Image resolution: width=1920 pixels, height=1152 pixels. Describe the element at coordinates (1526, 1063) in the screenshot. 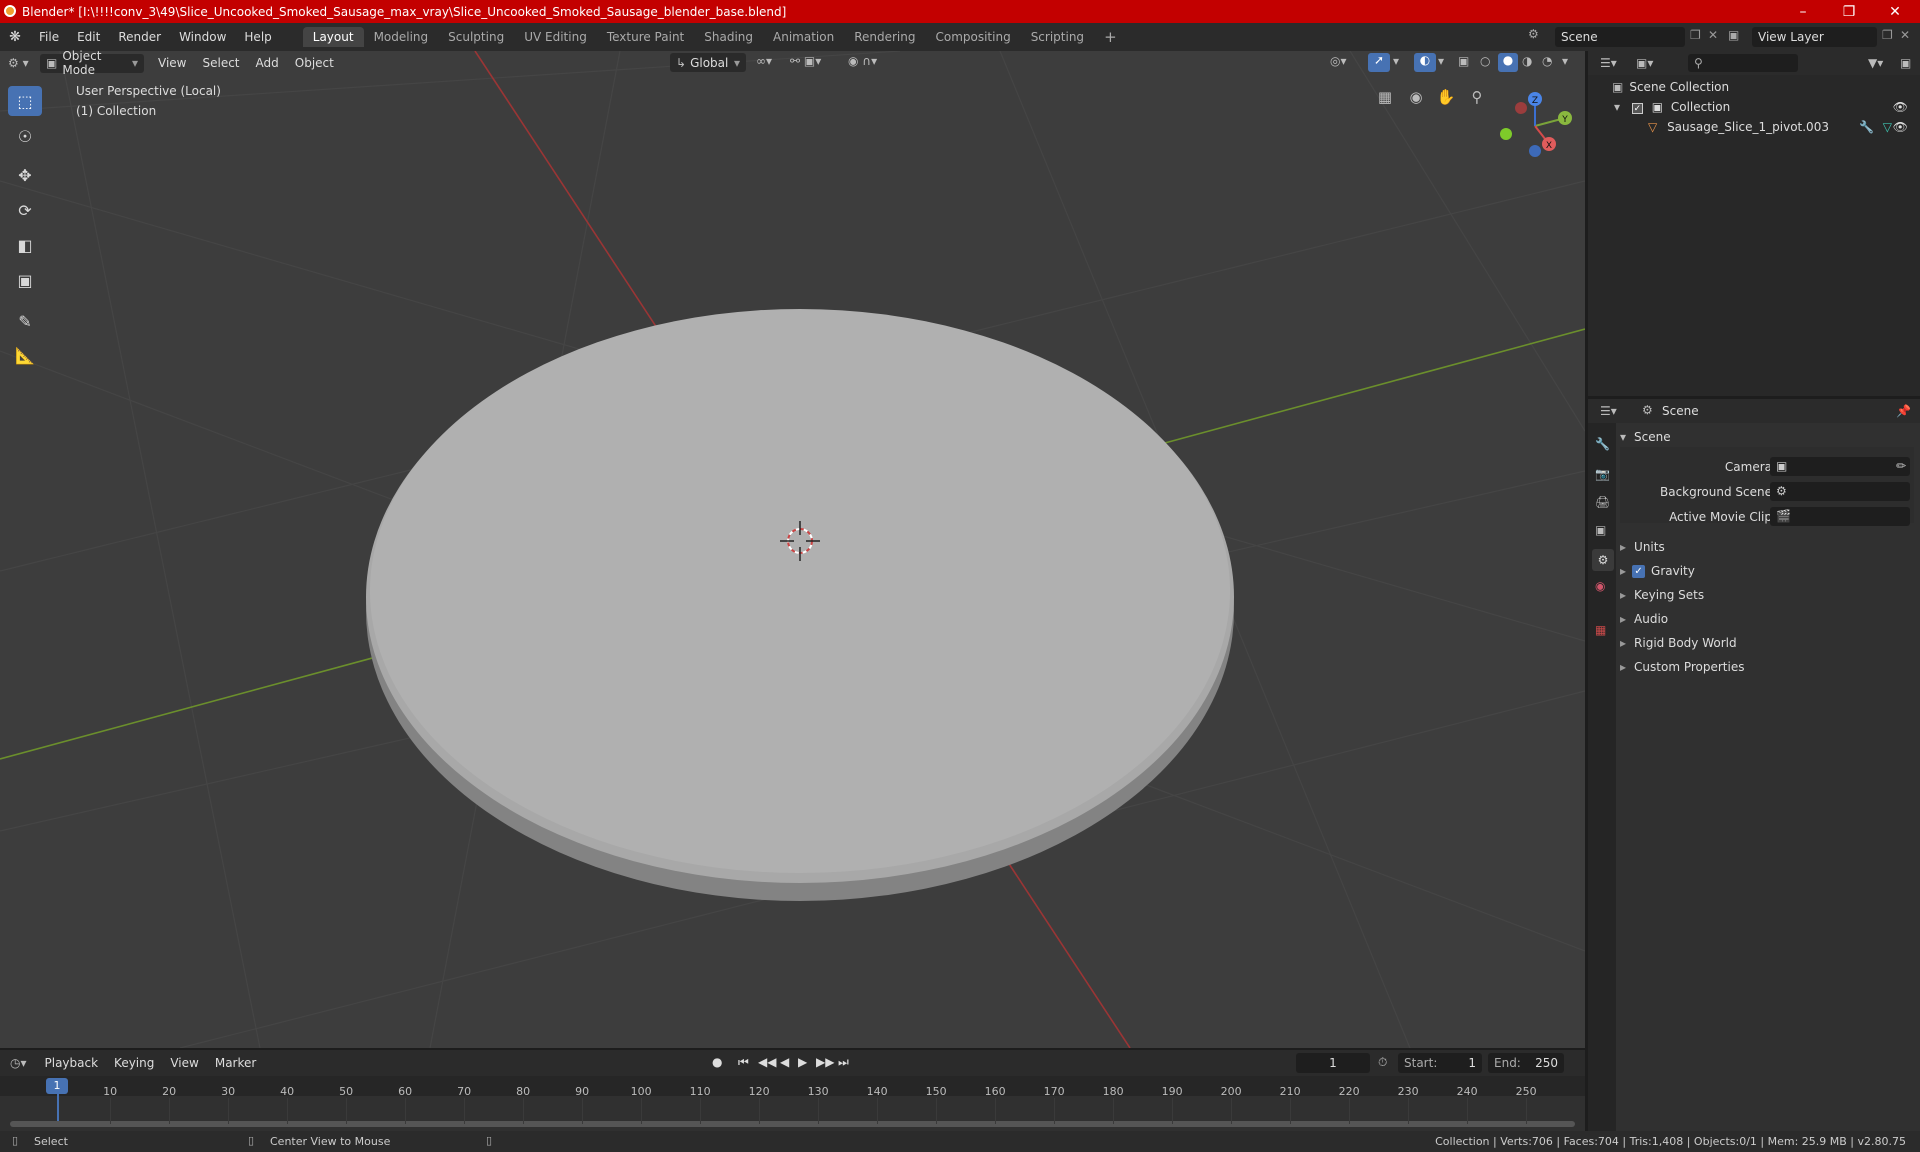

I see `end-frame-field: End: 250` at that location.